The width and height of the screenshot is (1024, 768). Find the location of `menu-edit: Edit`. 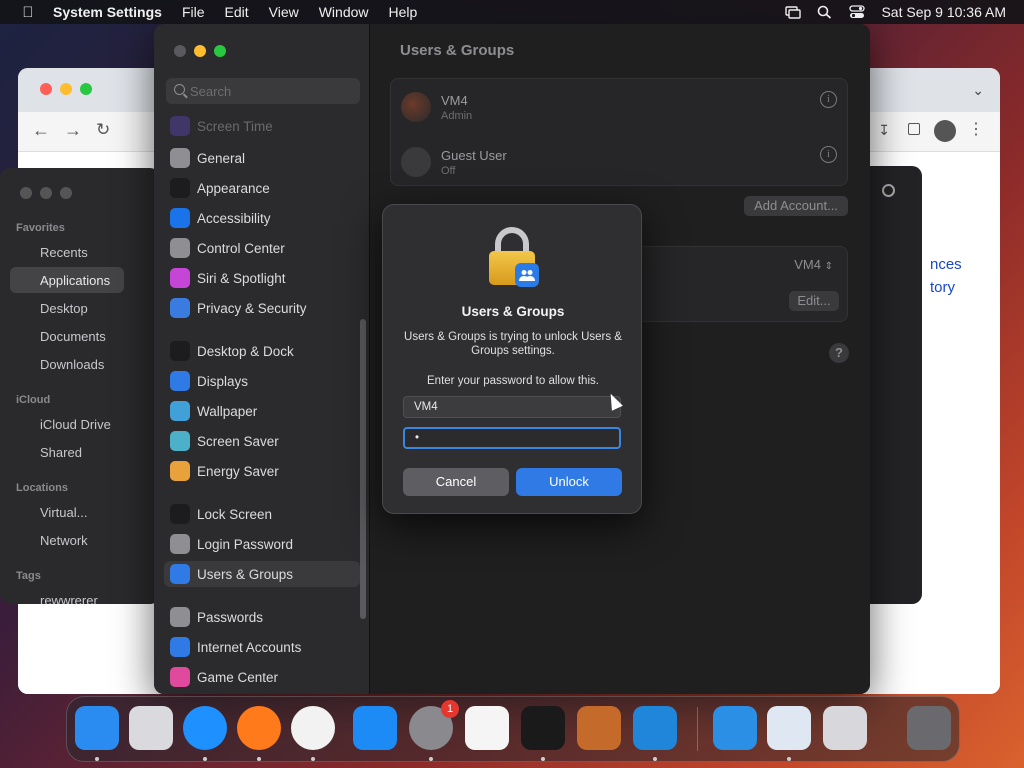

menu-edit: Edit is located at coordinates (237, 12).